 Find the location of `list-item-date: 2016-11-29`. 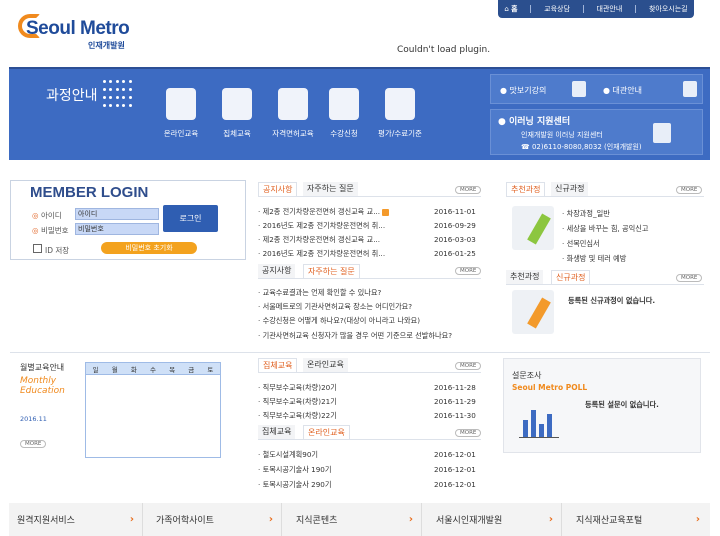

list-item-date: 2016-11-29 is located at coordinates (455, 401).